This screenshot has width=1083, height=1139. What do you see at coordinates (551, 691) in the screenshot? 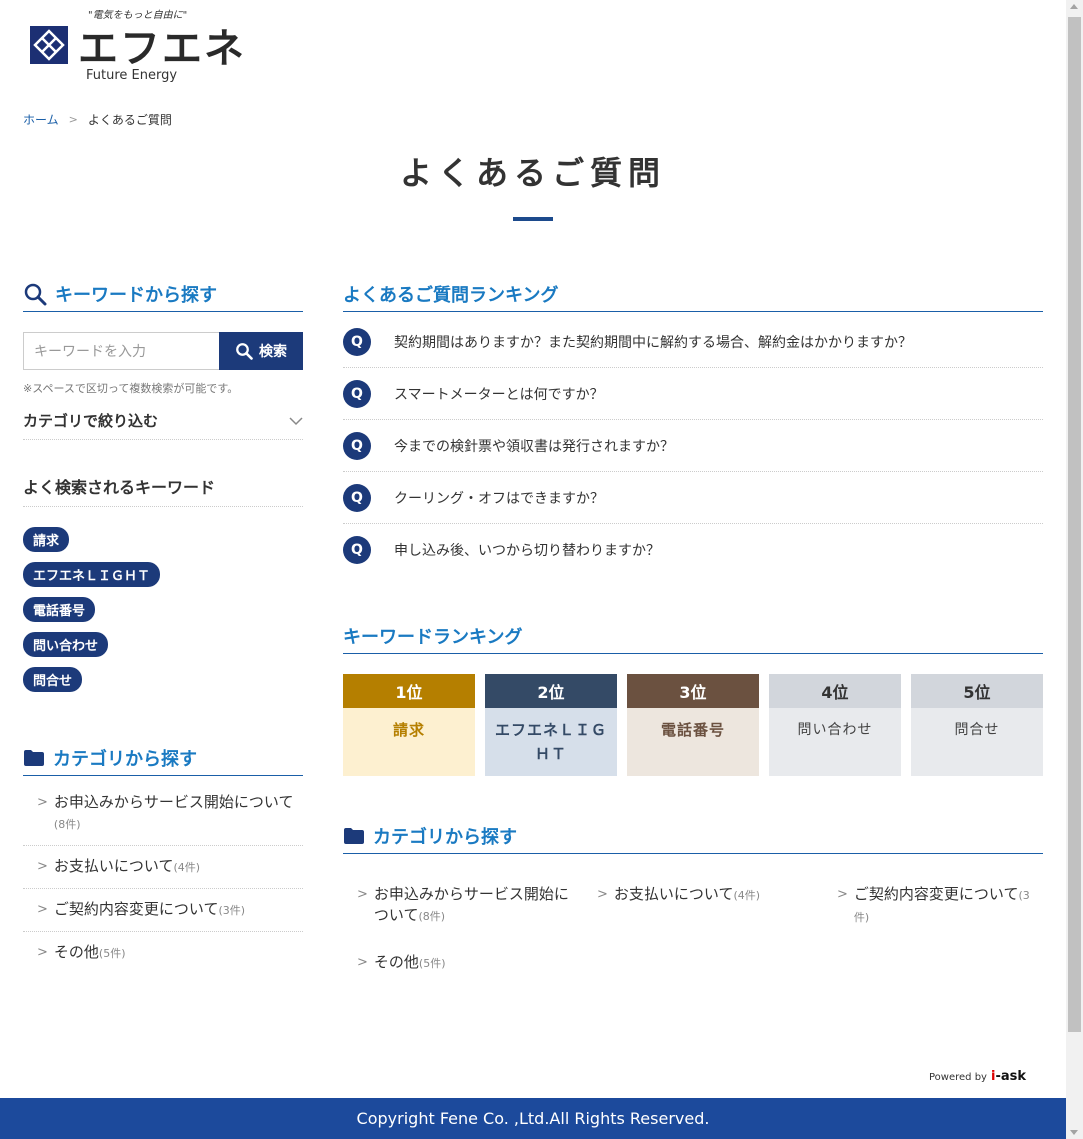
I see `keyword-rank: 2位` at bounding box center [551, 691].